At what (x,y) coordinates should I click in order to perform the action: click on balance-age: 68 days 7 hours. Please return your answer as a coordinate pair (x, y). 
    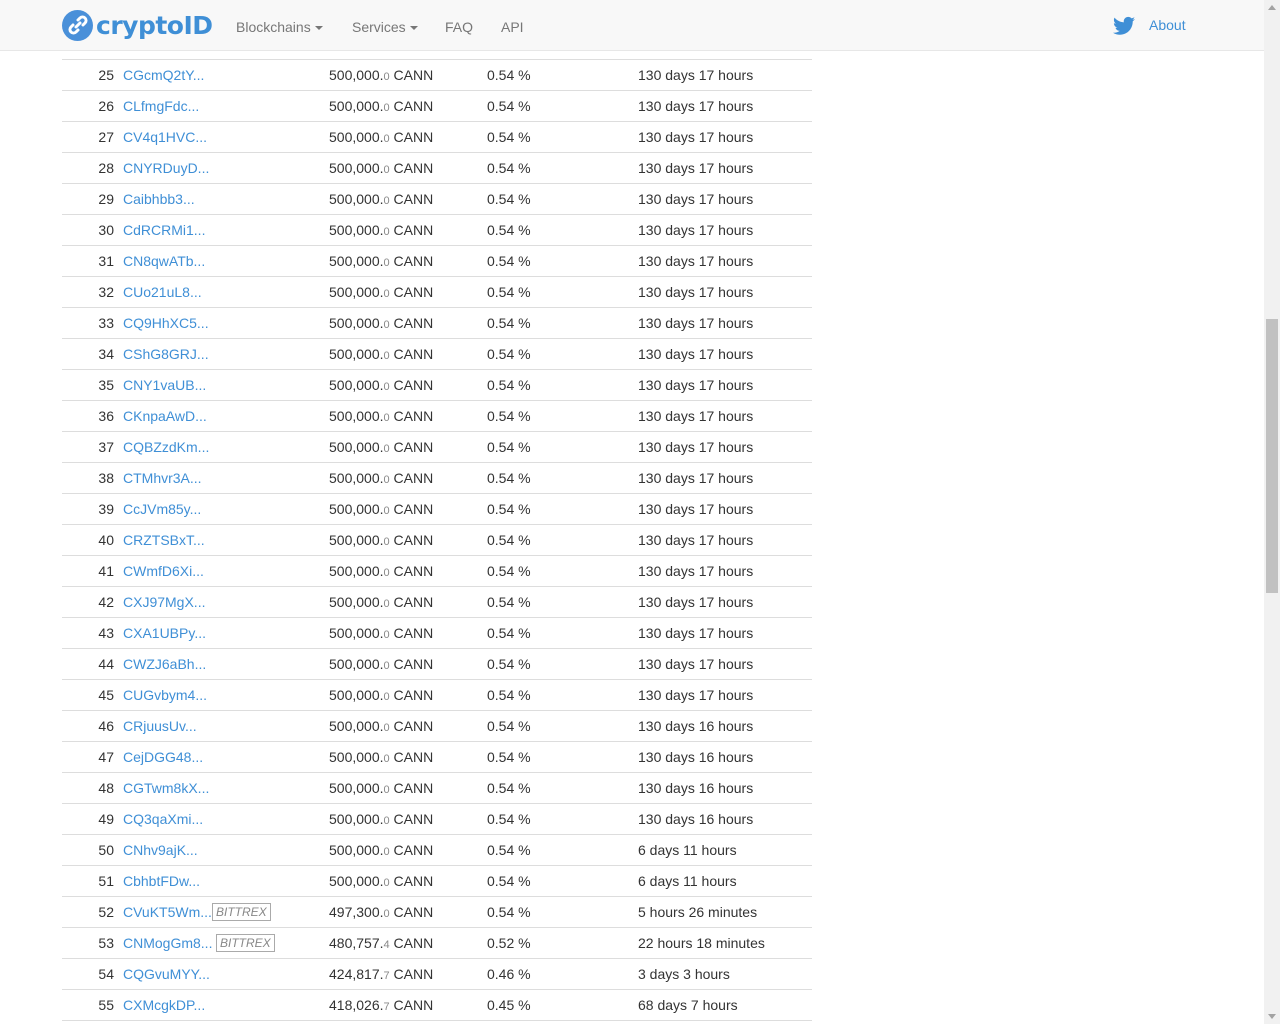
    Looking at the image, I should click on (688, 1005).